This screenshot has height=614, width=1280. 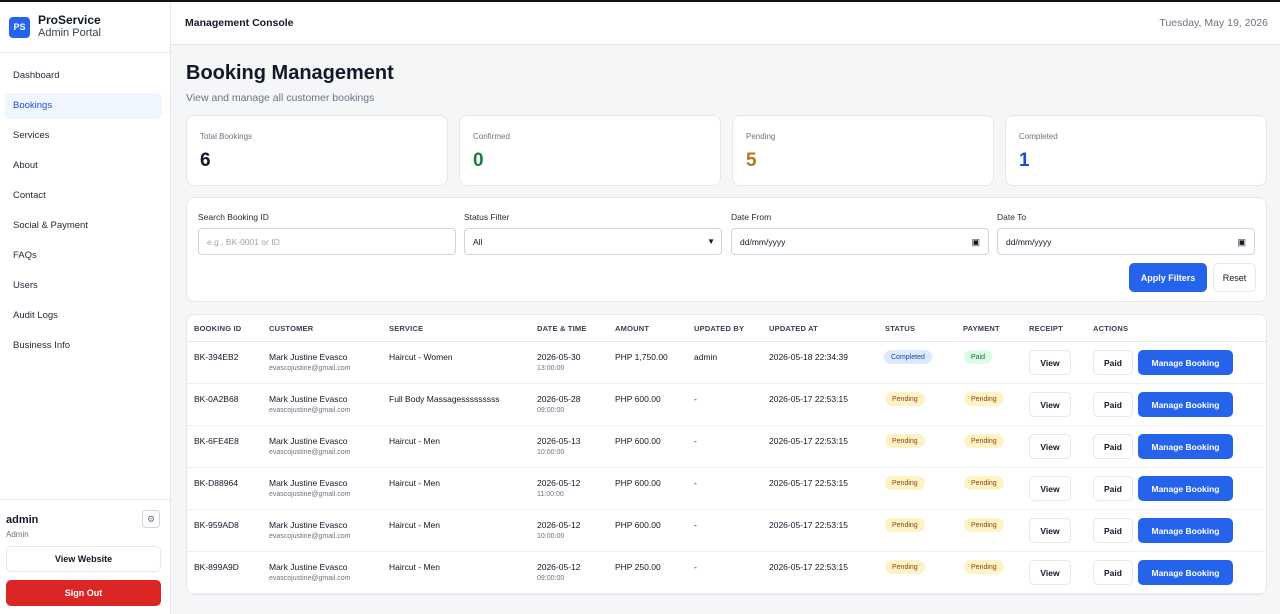 What do you see at coordinates (216, 399) in the screenshot?
I see `booking-id: BK-0A2B68` at bounding box center [216, 399].